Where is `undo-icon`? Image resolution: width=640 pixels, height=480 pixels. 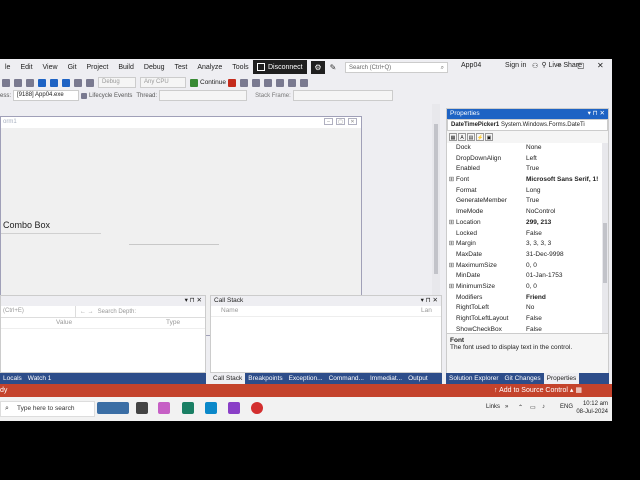 undo-icon is located at coordinates (78, 82).